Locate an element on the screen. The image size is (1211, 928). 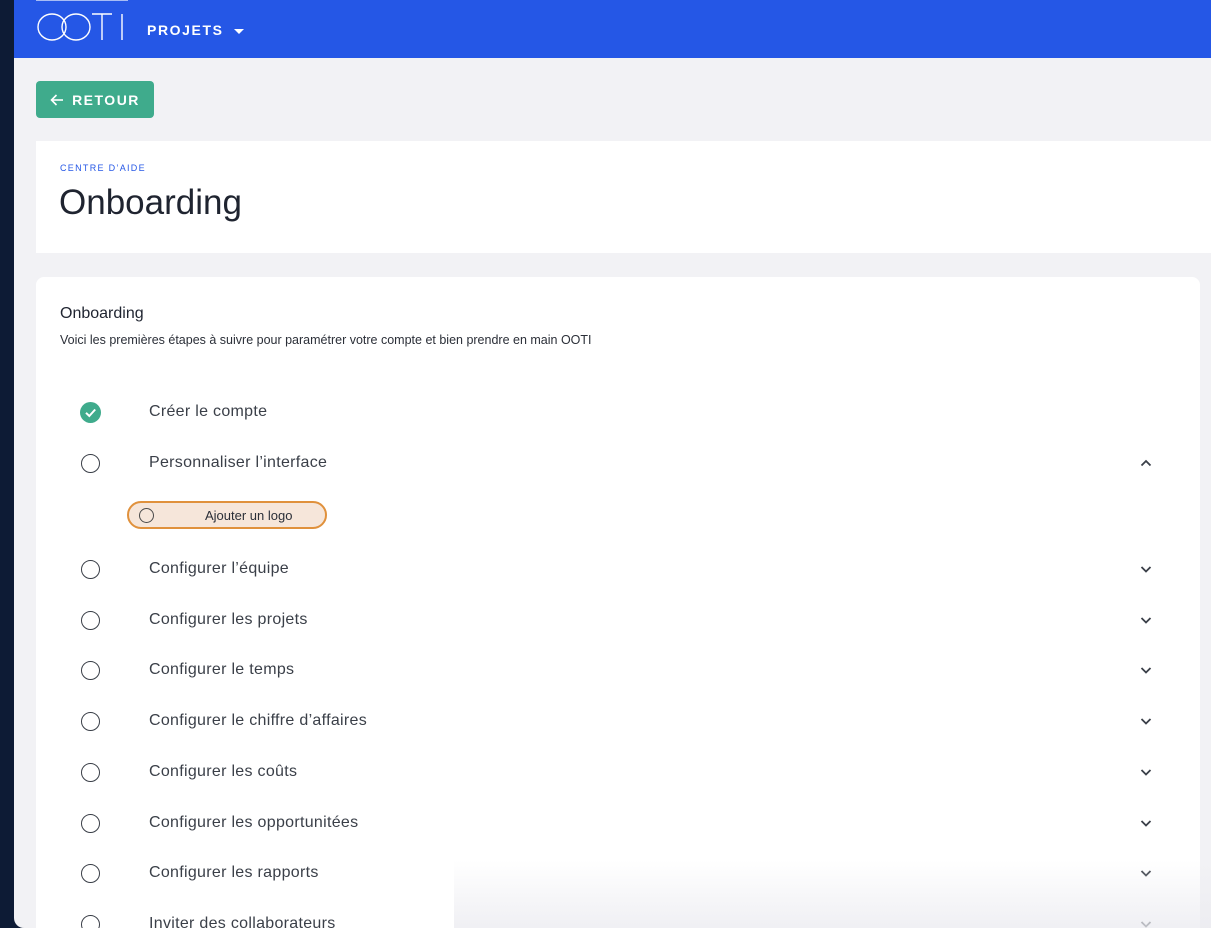
step-configure-revenue: Configurer le chiffre d’affaires is located at coordinates (618, 721).